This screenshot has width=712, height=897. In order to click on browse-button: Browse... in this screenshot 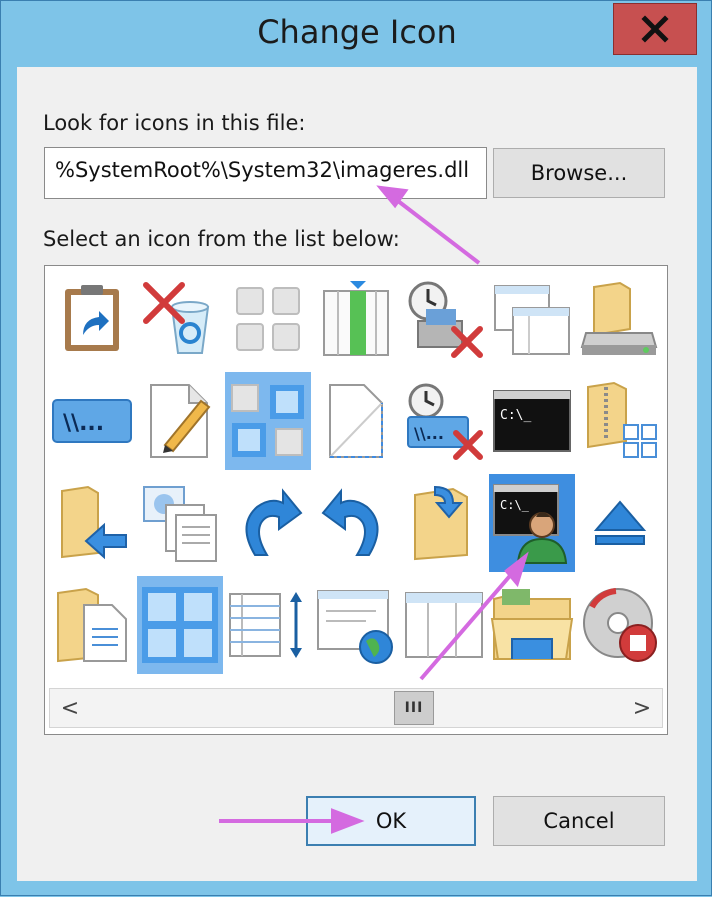, I will do `click(579, 173)`.